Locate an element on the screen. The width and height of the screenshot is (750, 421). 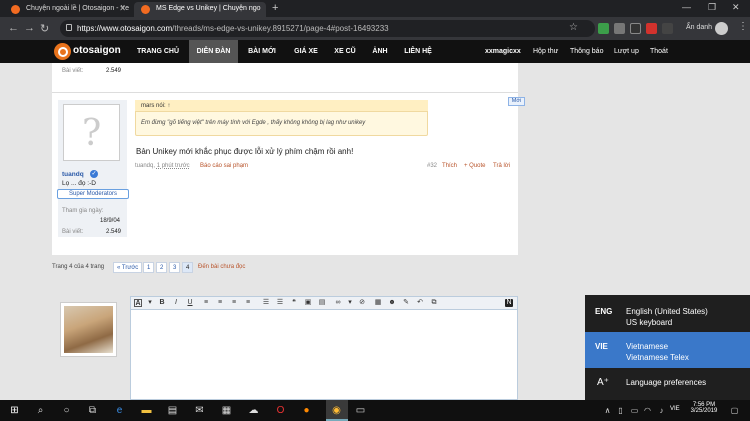
tray-wifi-icon: ◠ is located at coordinates (647, 410).